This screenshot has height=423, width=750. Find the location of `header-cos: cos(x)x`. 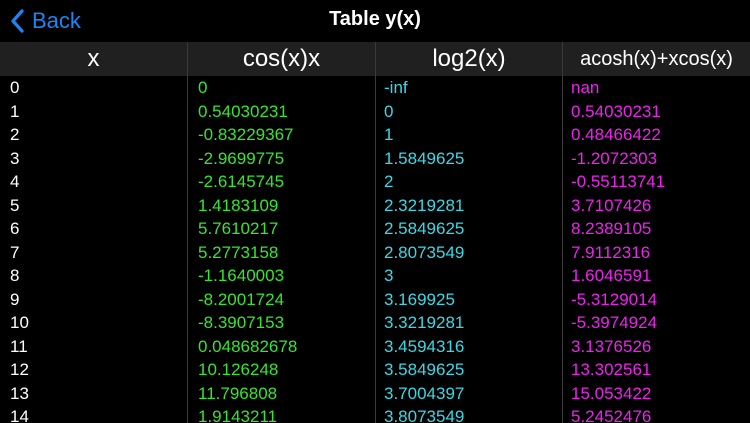

header-cos: cos(x)x is located at coordinates (282, 59).